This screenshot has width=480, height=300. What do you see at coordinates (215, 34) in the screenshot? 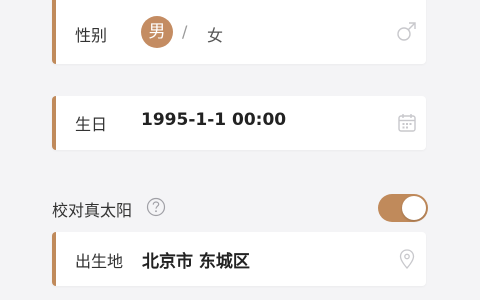
I see `gender-option-female: 女` at bounding box center [215, 34].